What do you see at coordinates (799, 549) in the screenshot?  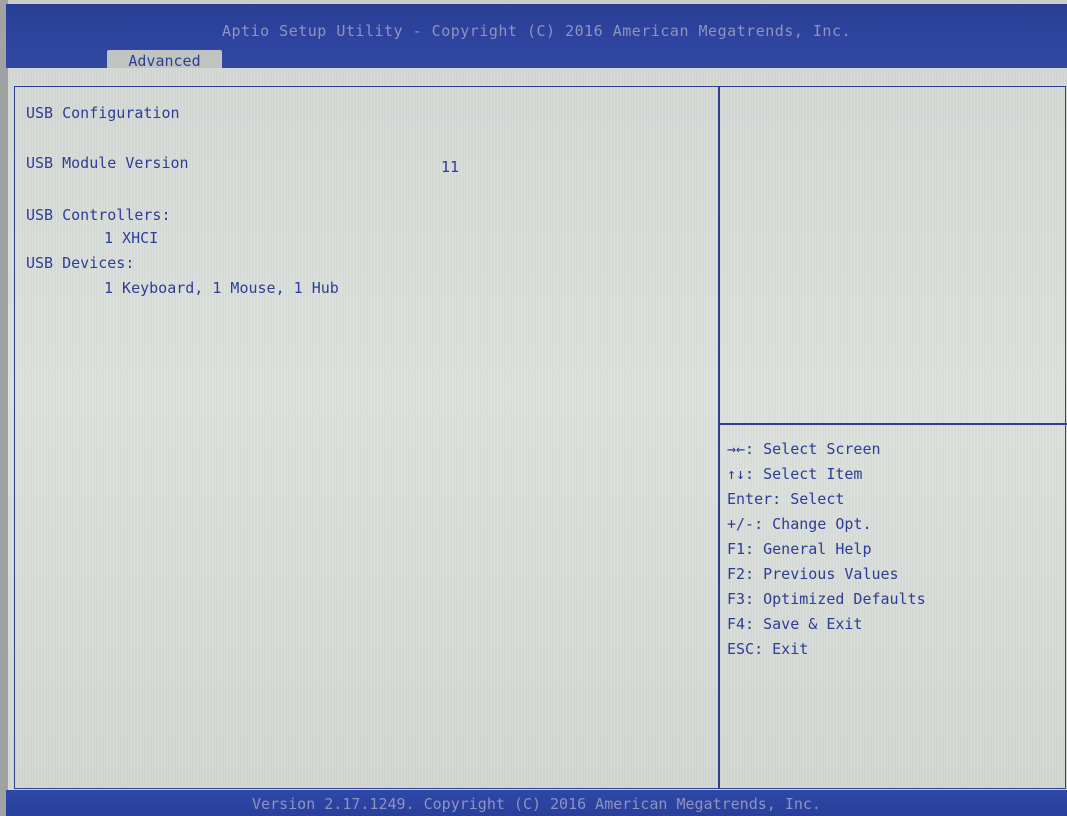 I see `help-general-help: F1: General Help` at bounding box center [799, 549].